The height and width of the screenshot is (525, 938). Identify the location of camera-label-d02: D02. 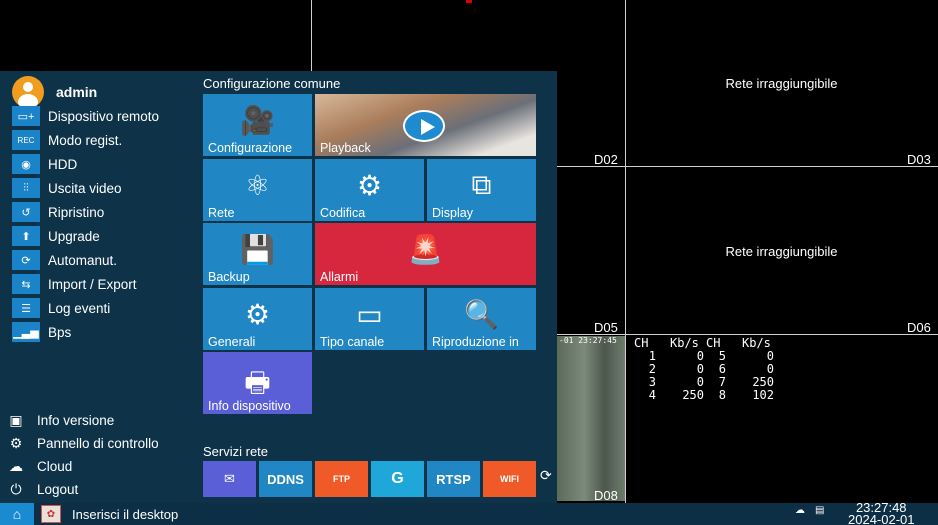
(606, 159).